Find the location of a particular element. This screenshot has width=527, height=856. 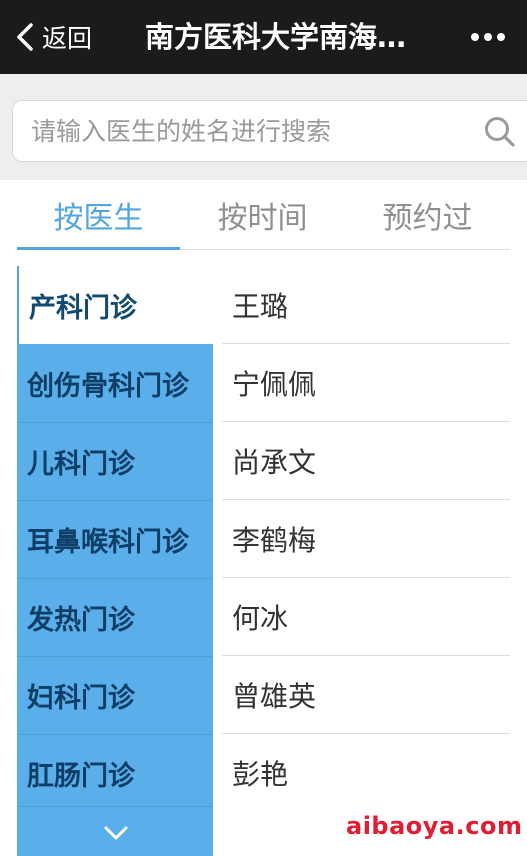

doctor-item: 彭艳 is located at coordinates (366, 773).